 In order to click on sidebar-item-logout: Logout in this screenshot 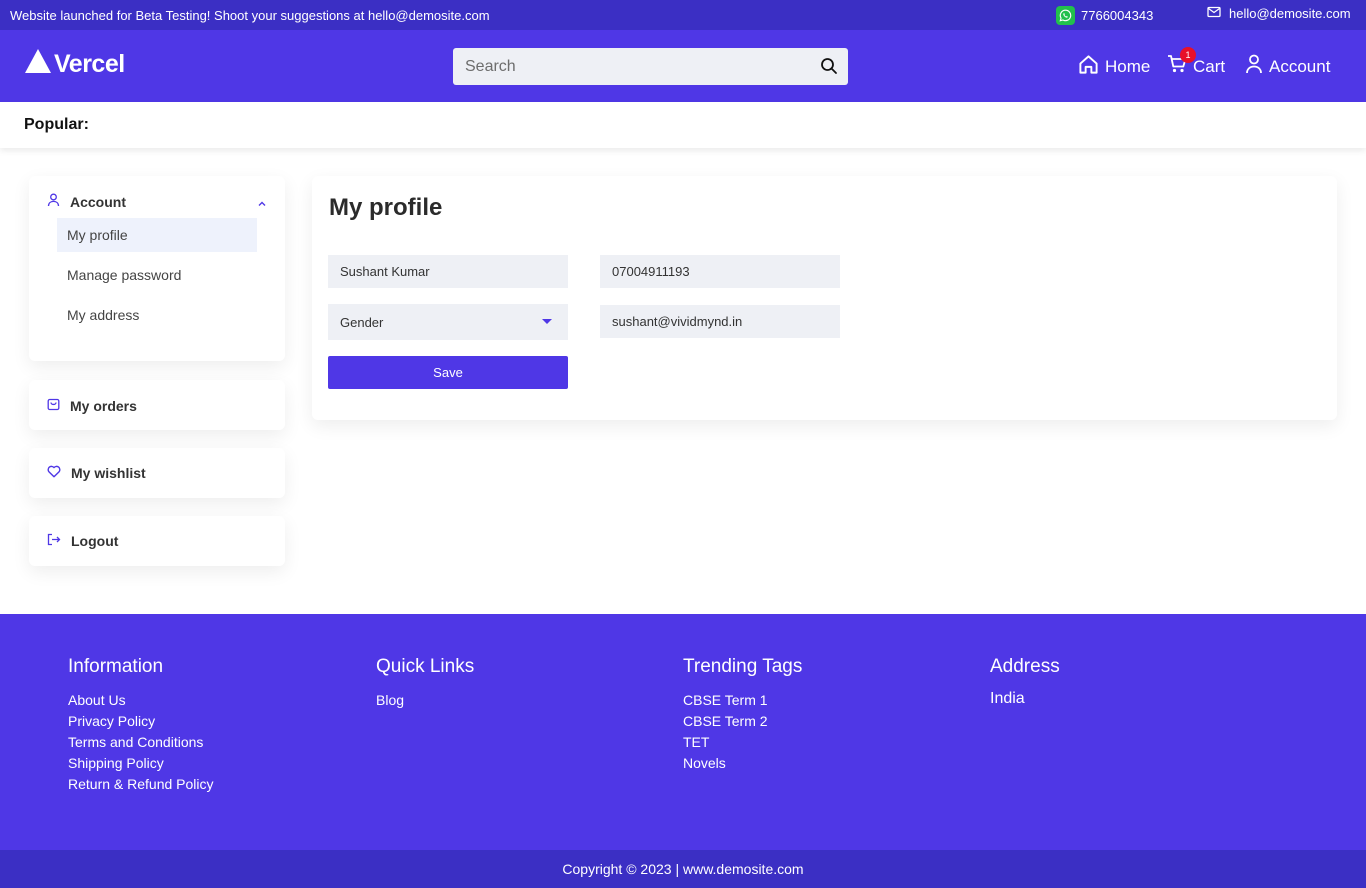, I will do `click(82, 541)`.